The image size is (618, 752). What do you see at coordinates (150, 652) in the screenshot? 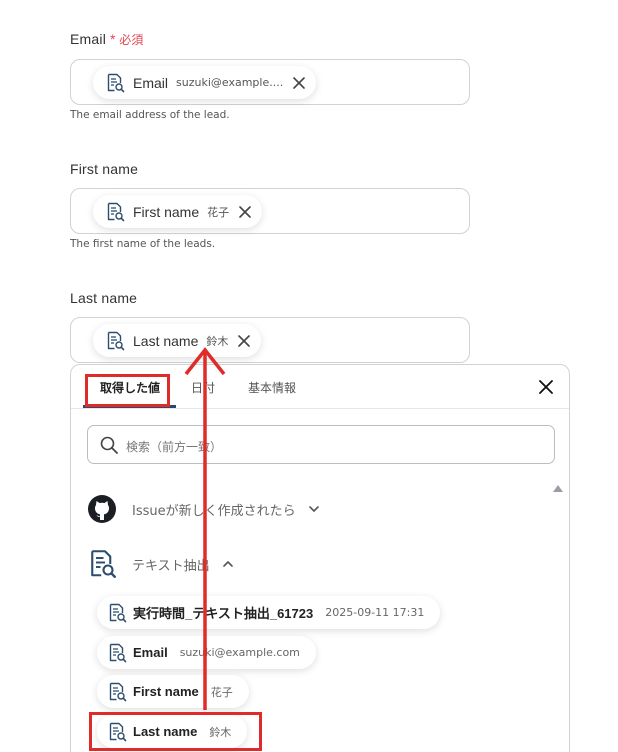
I see `value-item-name: Email` at bounding box center [150, 652].